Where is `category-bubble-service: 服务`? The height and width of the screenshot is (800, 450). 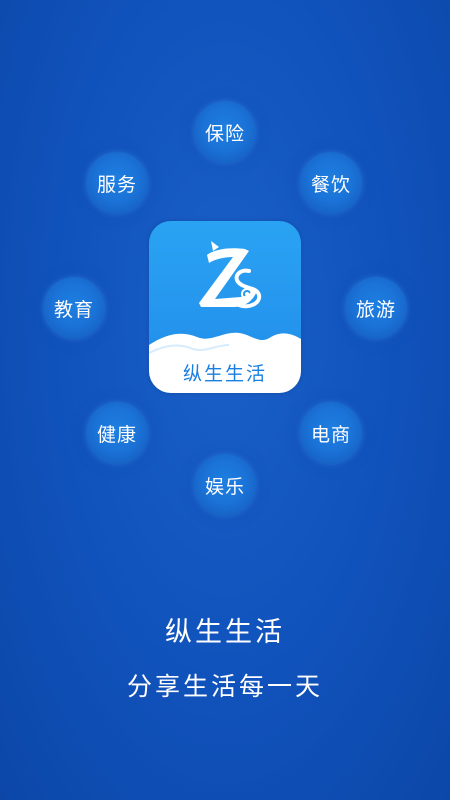 category-bubble-service: 服务 is located at coordinates (117, 183).